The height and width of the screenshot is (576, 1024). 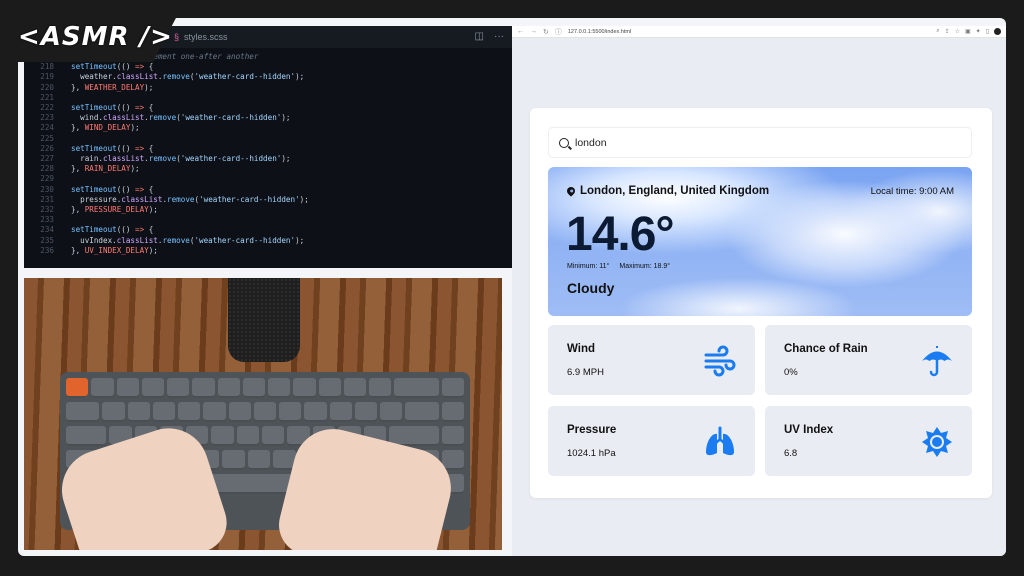 I want to click on line-number: 229, so click(x=47, y=179).